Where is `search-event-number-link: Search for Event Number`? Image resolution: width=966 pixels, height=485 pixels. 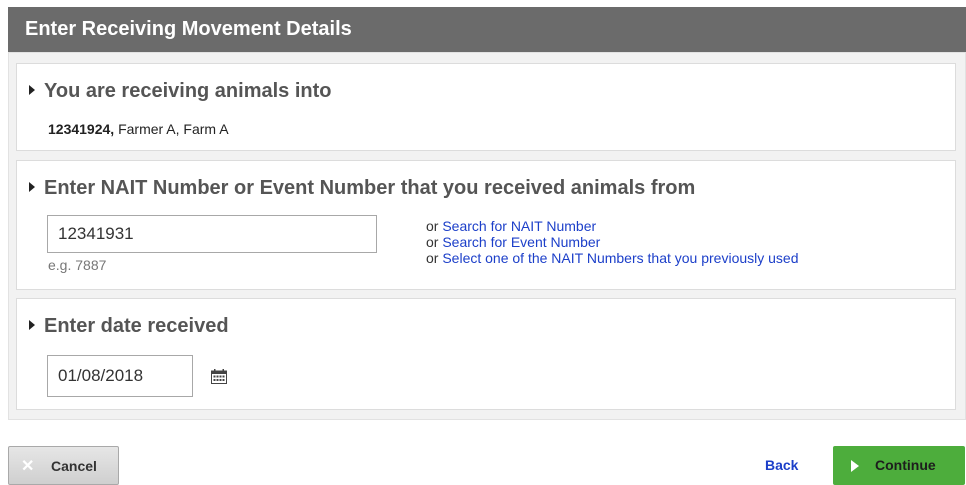
search-event-number-link: Search for Event Number is located at coordinates (521, 242).